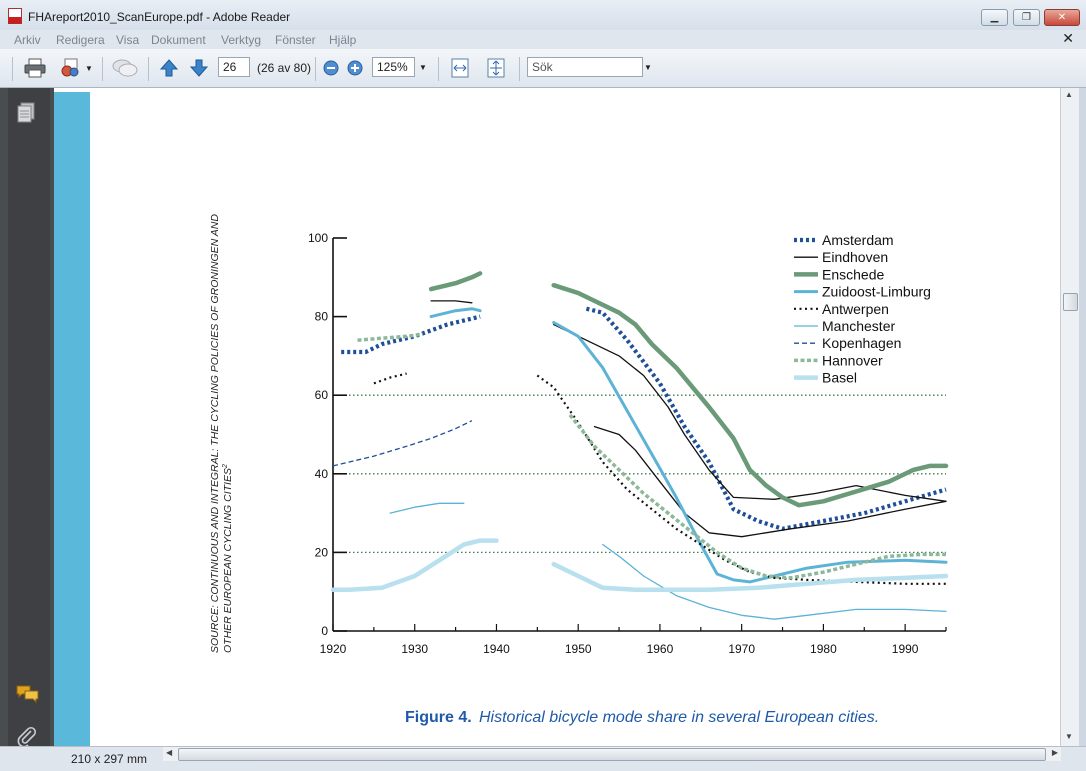 The height and width of the screenshot is (771, 1086). Describe the element at coordinates (578, 649) in the screenshot. I see `x-tick-label: 1950` at that location.